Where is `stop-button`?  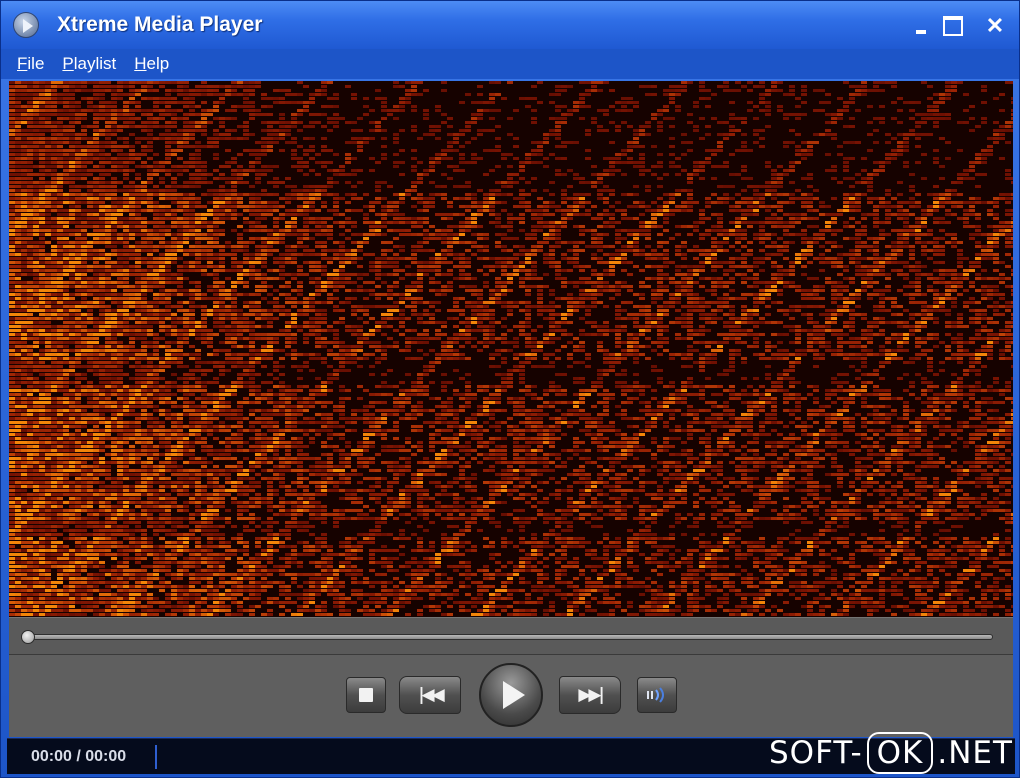 stop-button is located at coordinates (366, 695).